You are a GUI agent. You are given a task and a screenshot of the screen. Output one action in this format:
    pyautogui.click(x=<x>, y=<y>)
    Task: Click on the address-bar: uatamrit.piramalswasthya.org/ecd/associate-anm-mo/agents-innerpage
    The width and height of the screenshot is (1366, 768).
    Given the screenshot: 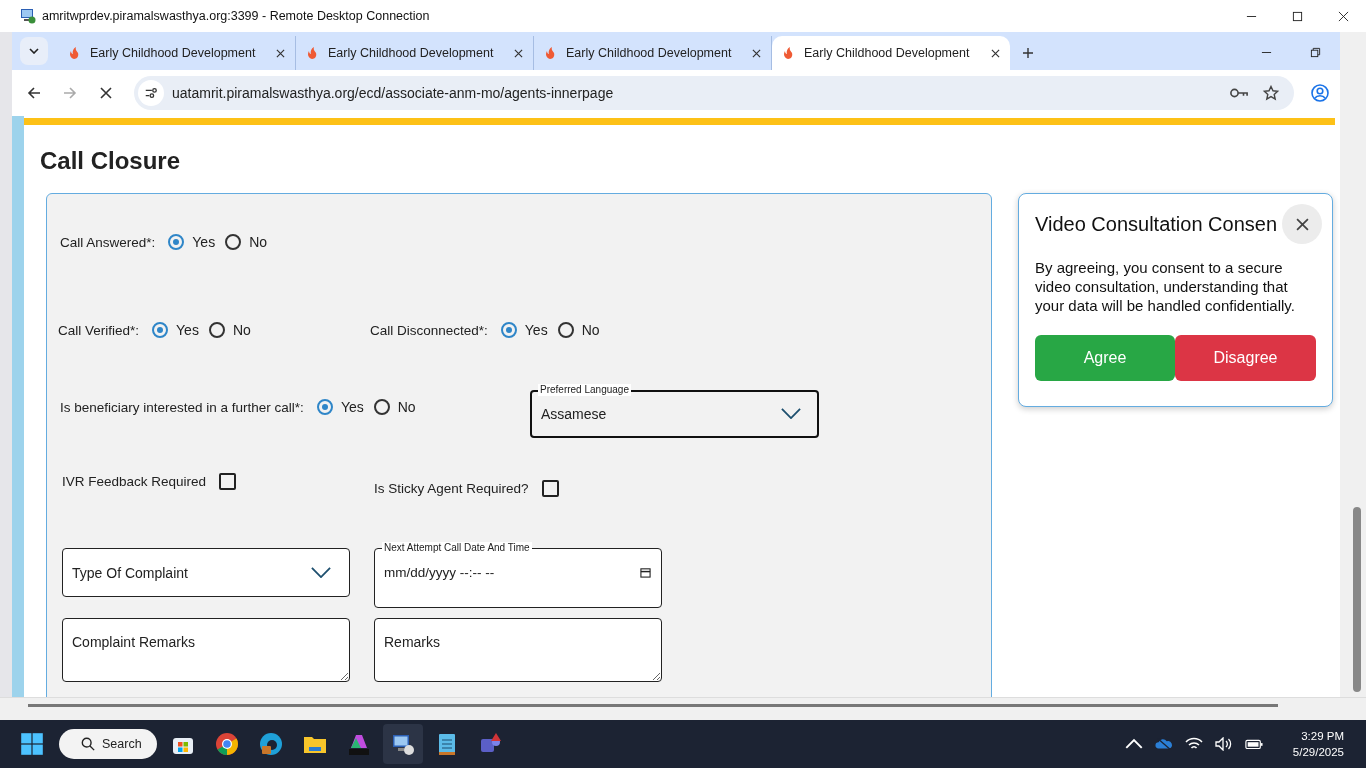 What is the action you would take?
    pyautogui.click(x=714, y=93)
    